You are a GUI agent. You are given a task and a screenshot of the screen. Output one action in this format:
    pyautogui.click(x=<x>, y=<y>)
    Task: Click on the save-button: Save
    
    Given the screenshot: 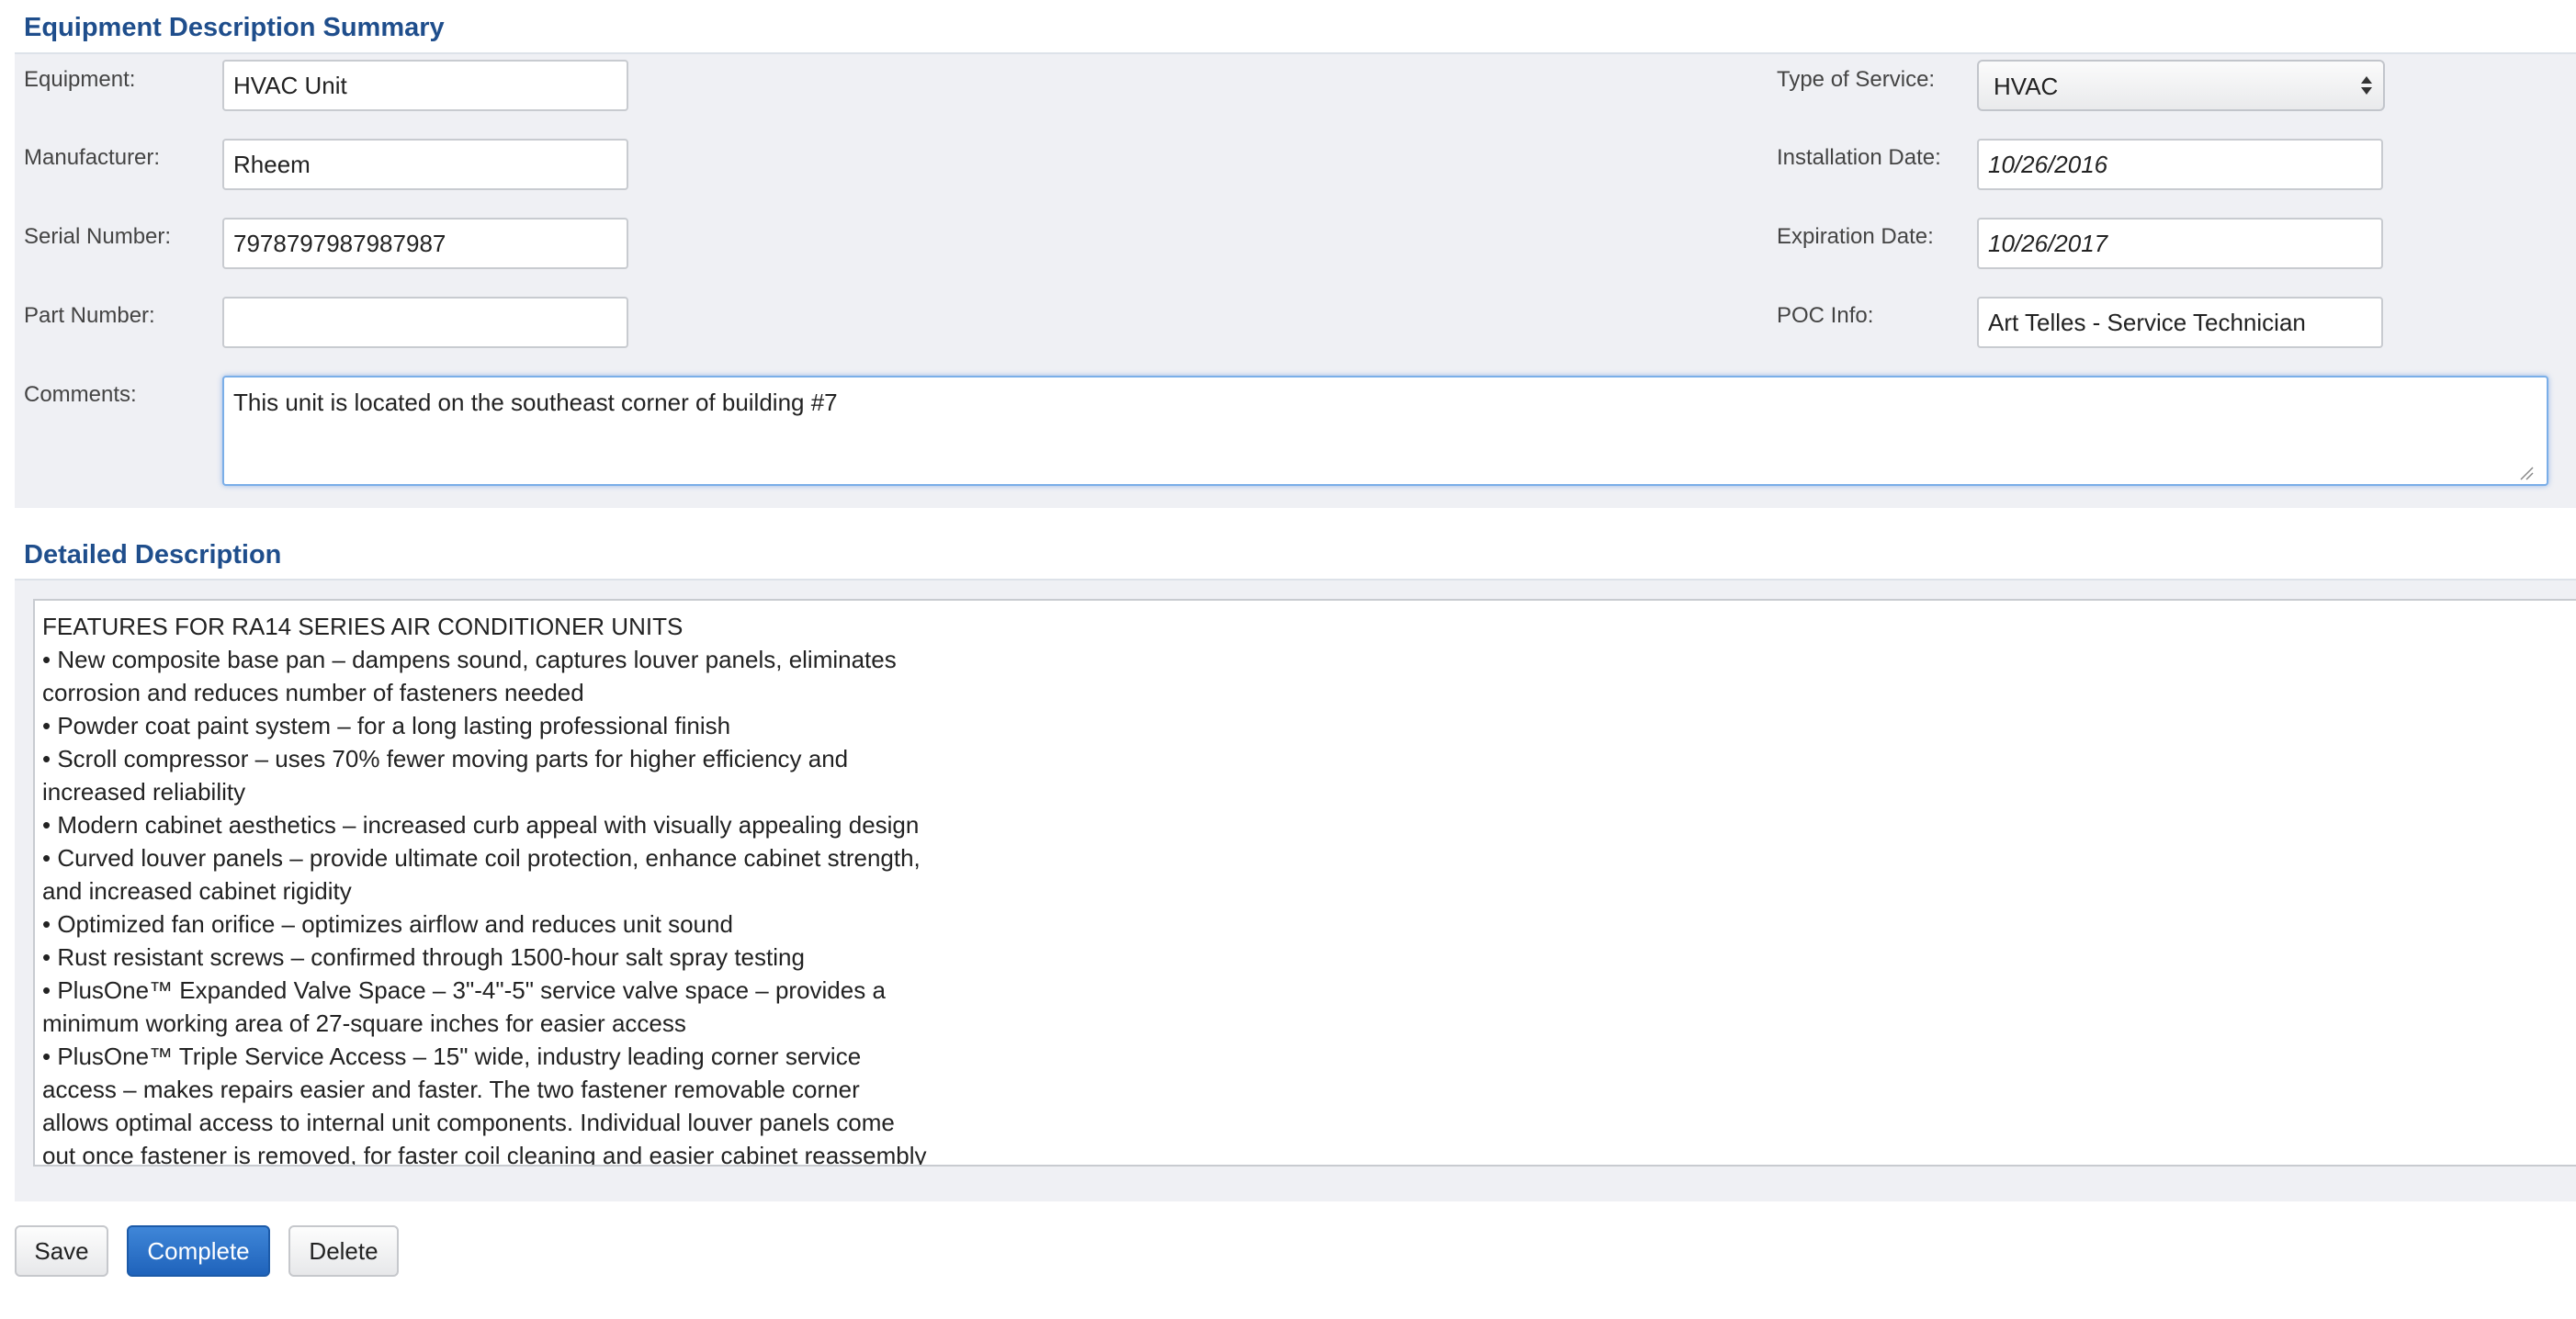 What is the action you would take?
    pyautogui.click(x=61, y=1251)
    